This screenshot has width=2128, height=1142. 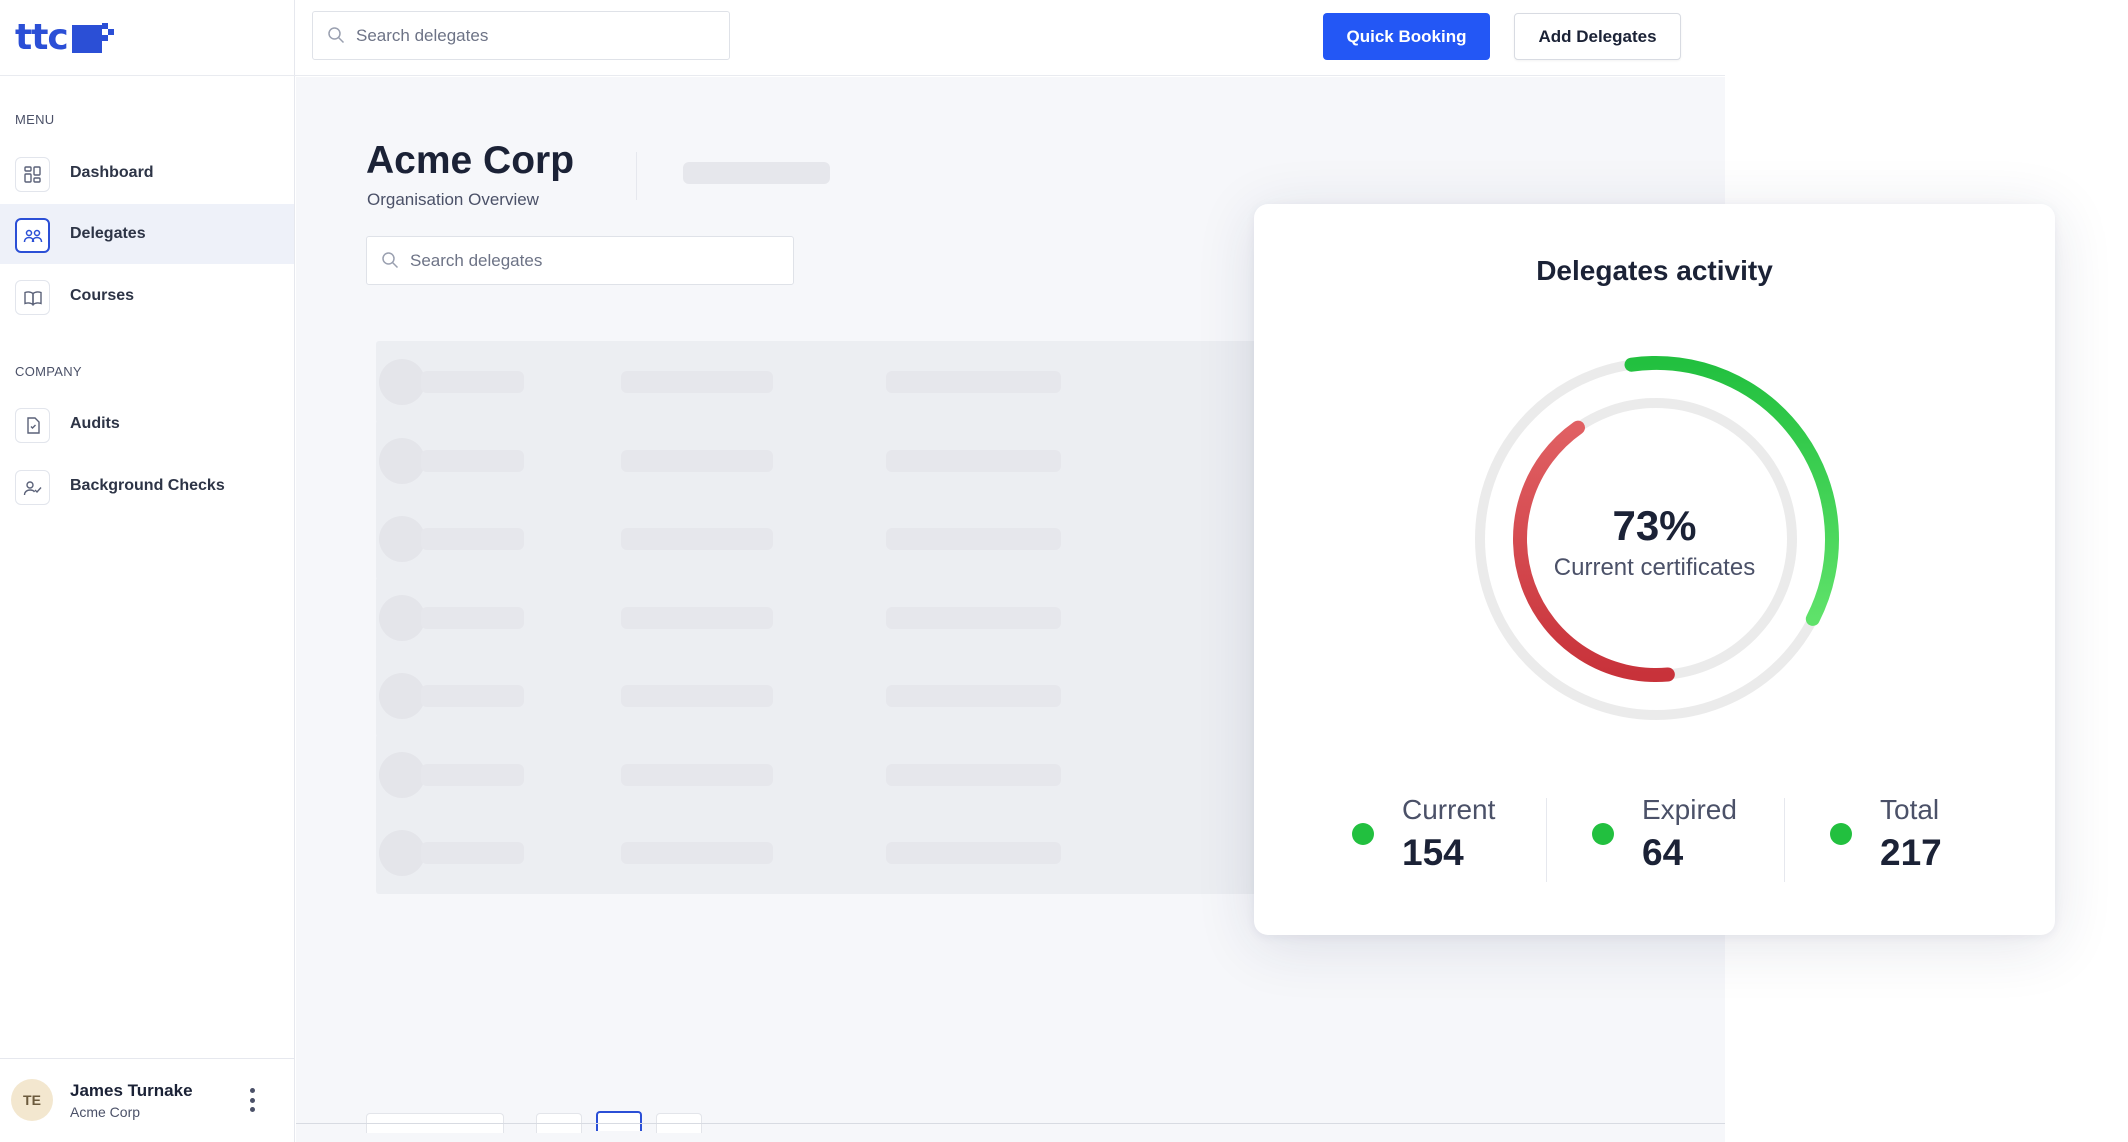 What do you see at coordinates (35, 119) in the screenshot?
I see `menu-section-label: MENU` at bounding box center [35, 119].